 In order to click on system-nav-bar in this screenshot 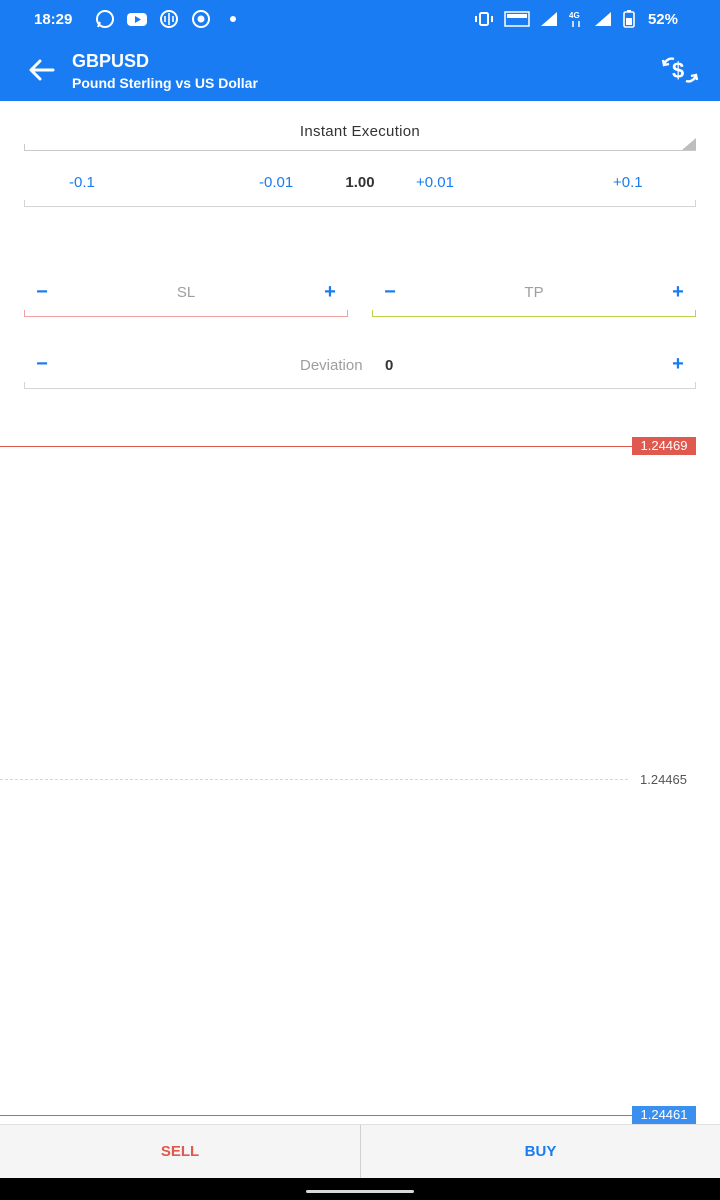, I will do `click(360, 1189)`.